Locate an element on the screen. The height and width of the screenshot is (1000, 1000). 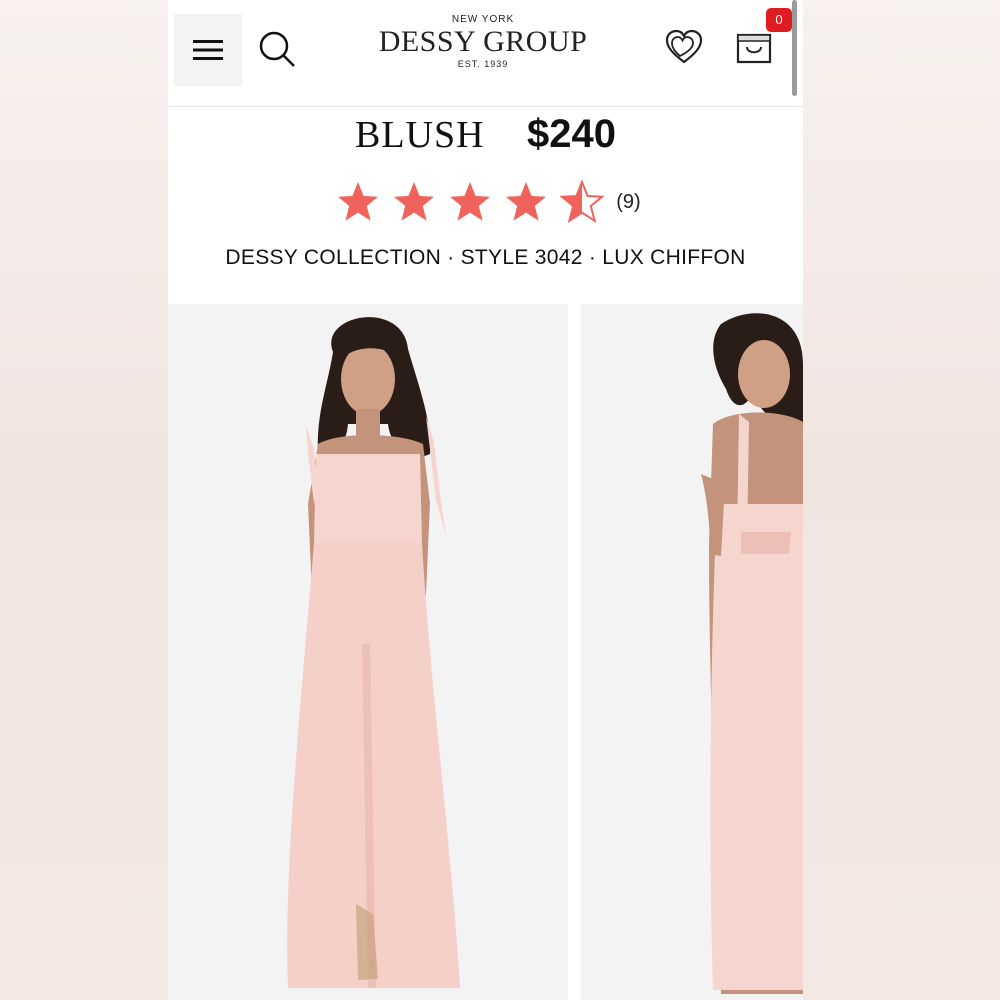
dessy-group-logo: NEW YORK DESSY GROUP EST. 1939 is located at coordinates (483, 41).